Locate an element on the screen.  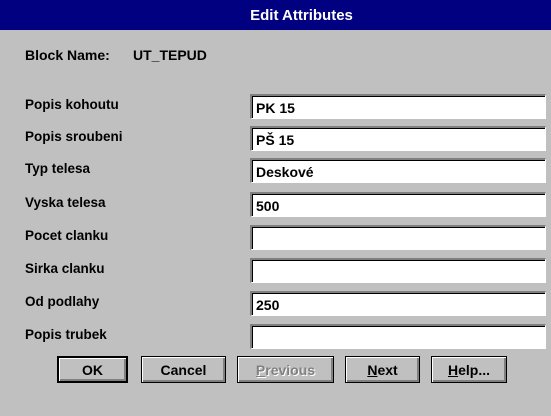
next-button-label: Next is located at coordinates (382, 370).